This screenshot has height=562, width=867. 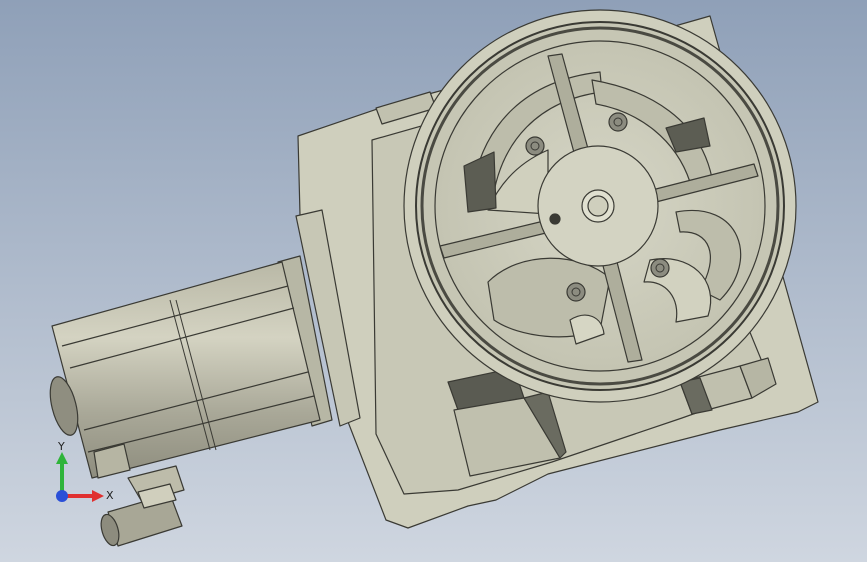 I want to click on y-axis-label: Y, so click(x=61, y=446).